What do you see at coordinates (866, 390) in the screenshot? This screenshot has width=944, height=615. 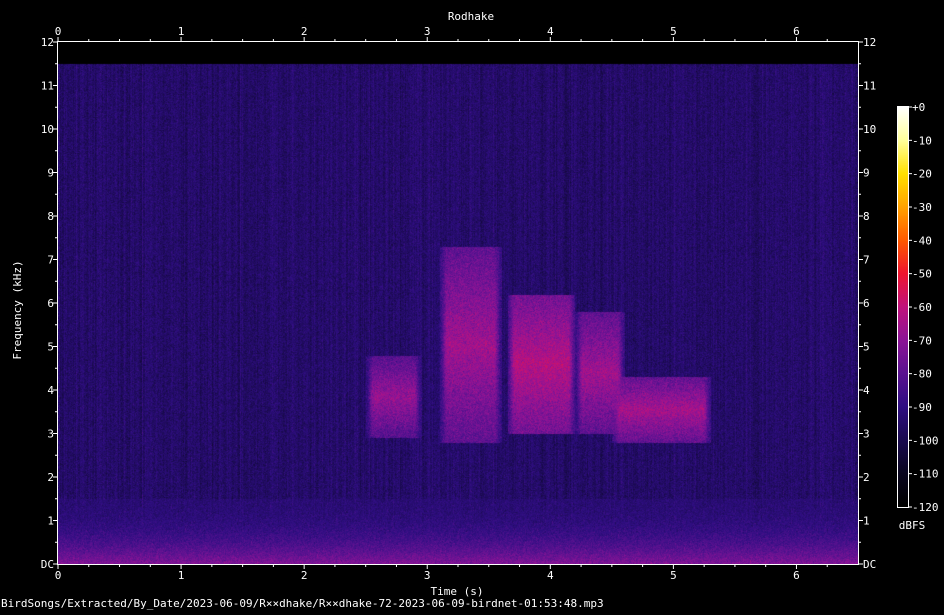 I see `y-tick-label-right: 4` at bounding box center [866, 390].